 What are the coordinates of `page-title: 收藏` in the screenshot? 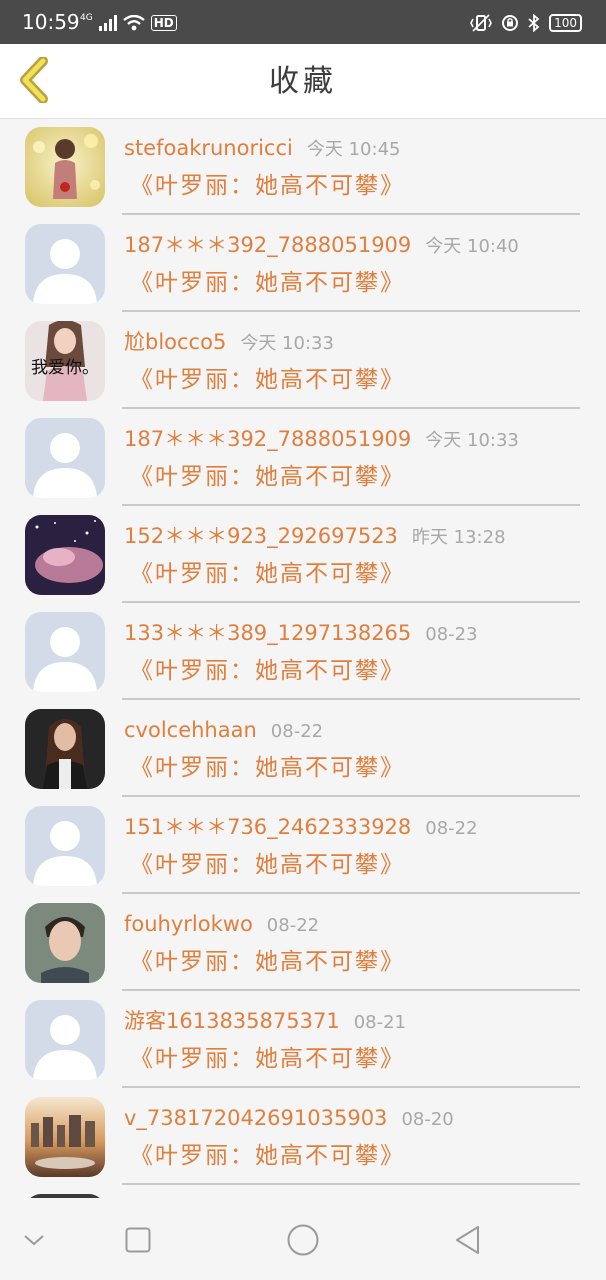 It's located at (303, 81).